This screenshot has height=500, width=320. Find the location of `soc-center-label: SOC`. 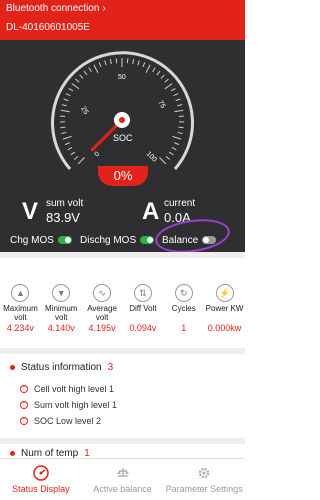

soc-center-label: SOC is located at coordinates (123, 138).